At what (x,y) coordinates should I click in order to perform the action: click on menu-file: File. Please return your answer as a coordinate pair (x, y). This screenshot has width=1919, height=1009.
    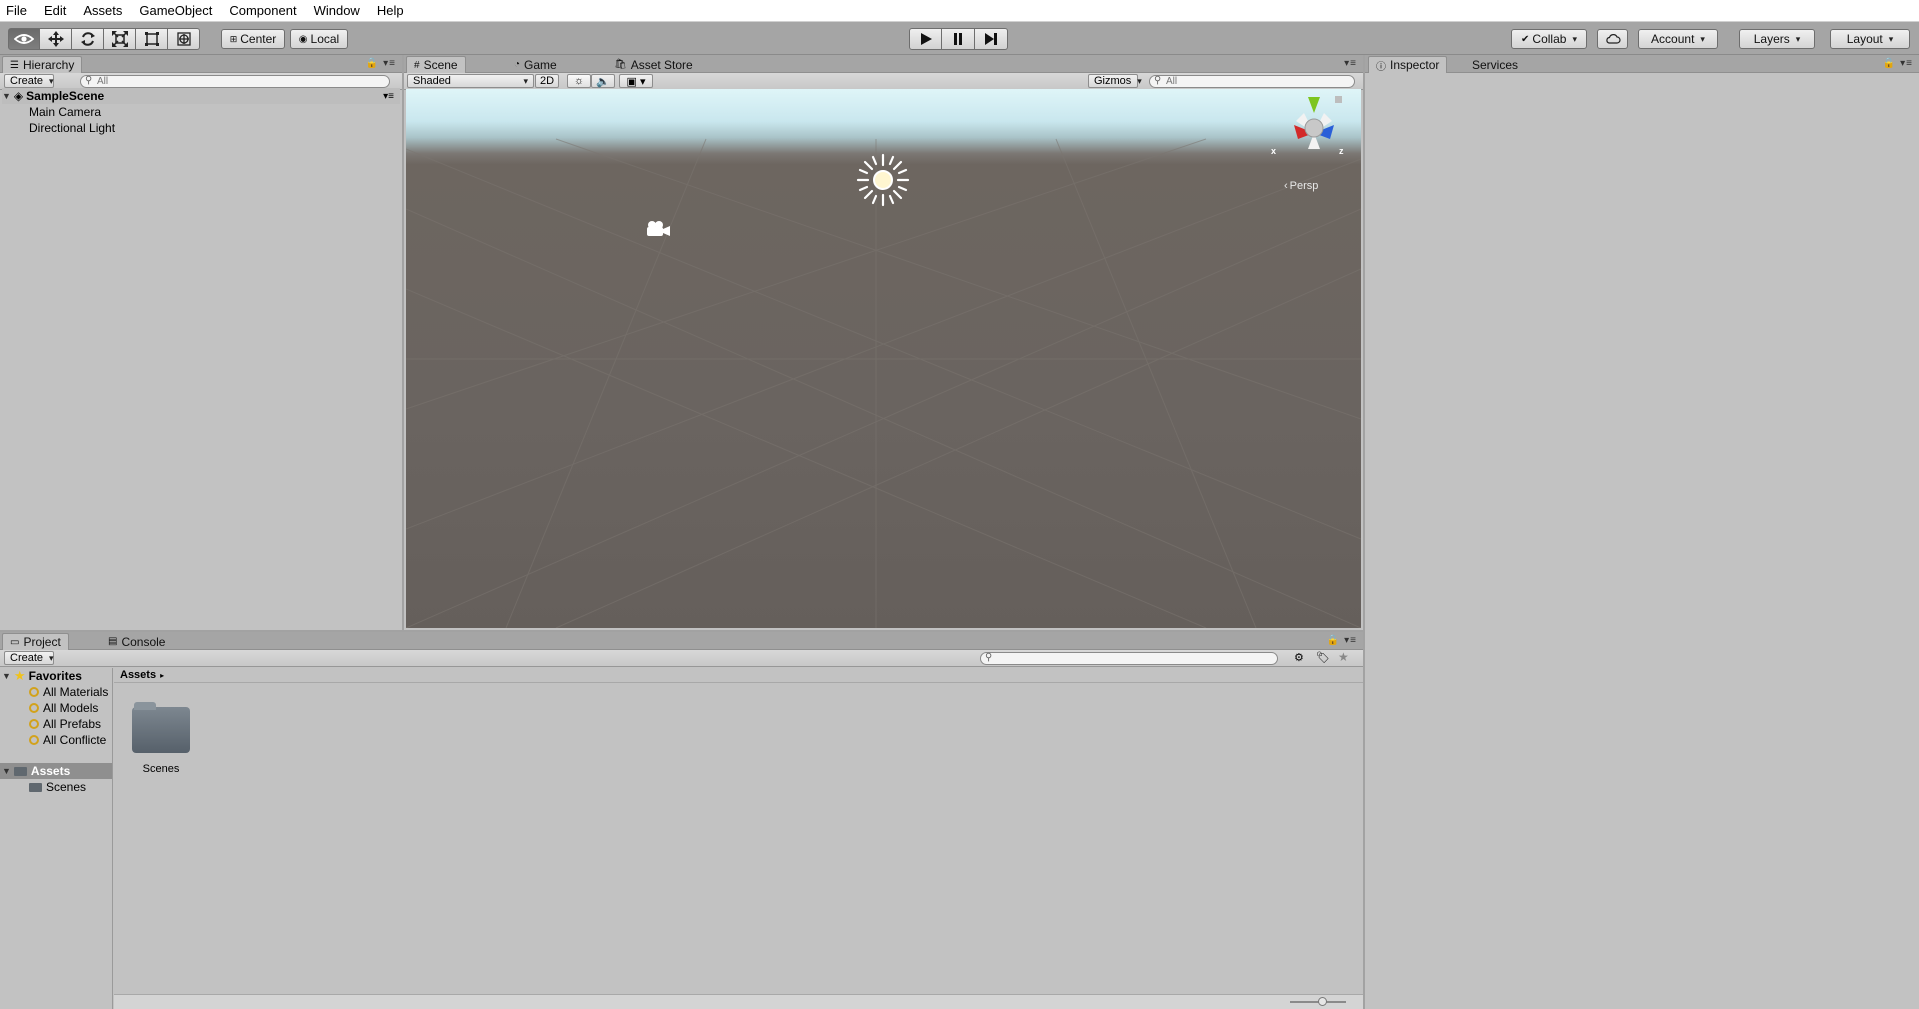
    Looking at the image, I should click on (16, 10).